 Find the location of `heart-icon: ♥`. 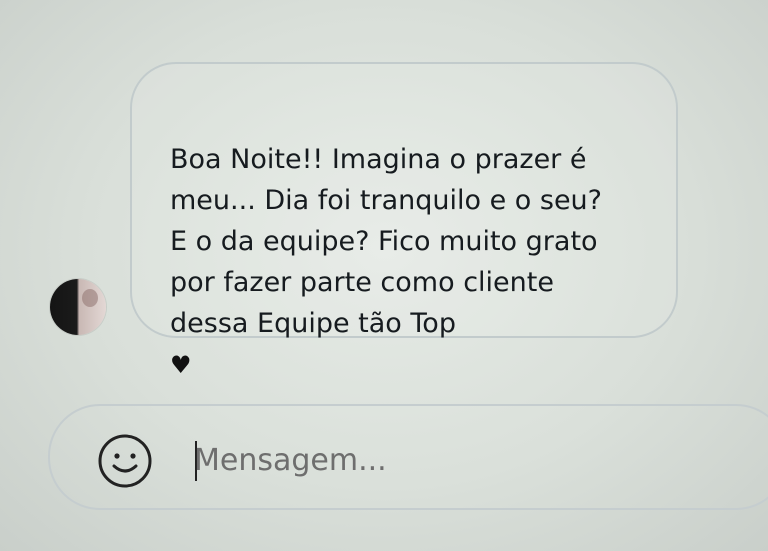

heart-icon: ♥ is located at coordinates (181, 365).